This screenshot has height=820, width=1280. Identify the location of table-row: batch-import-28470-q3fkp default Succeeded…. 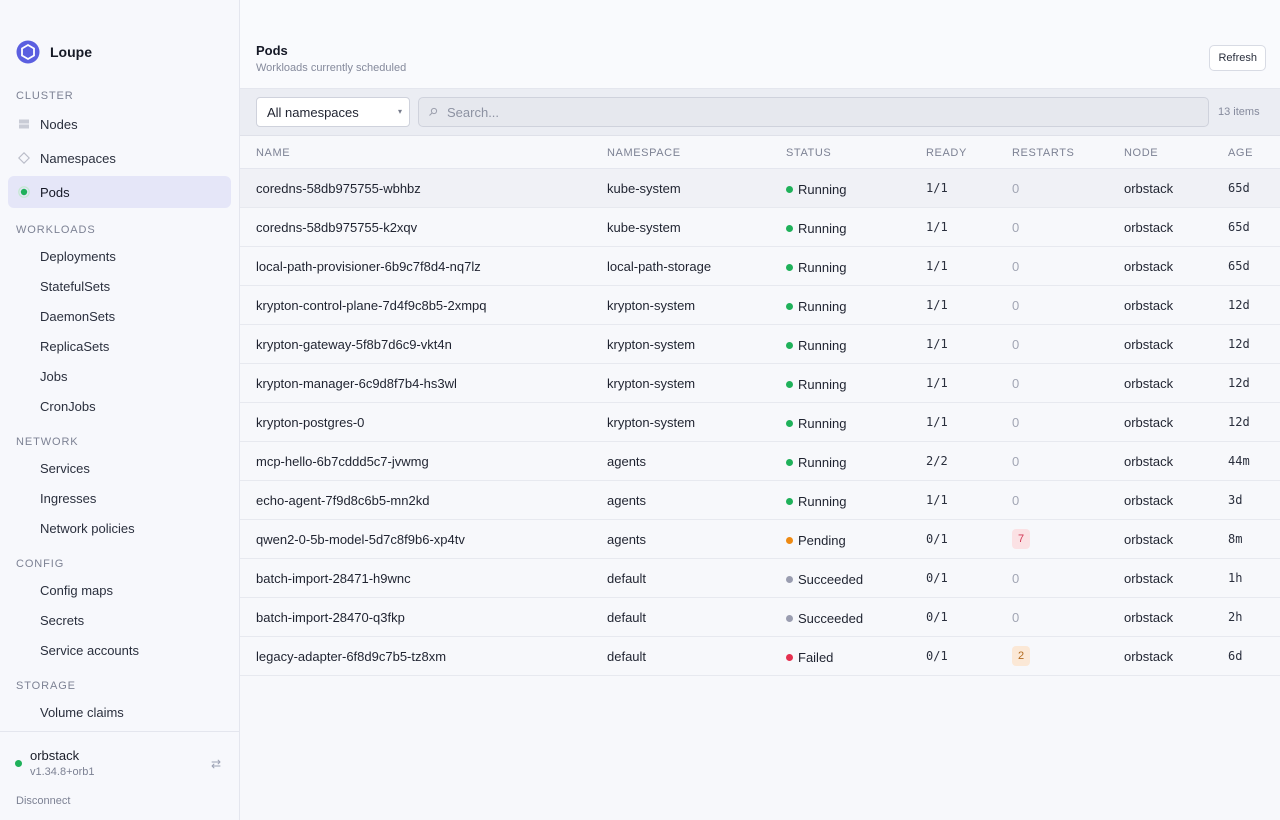
(760, 617).